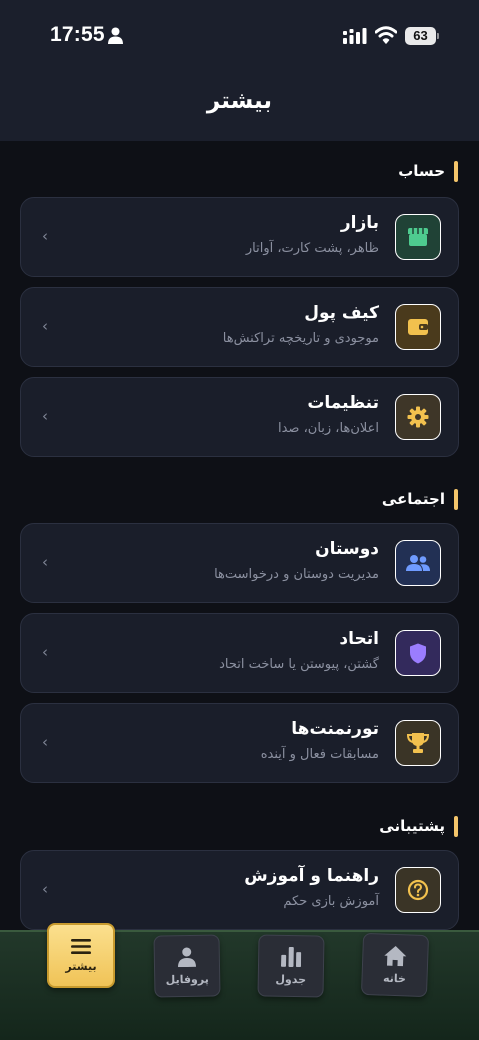 The height and width of the screenshot is (1040, 479). Describe the element at coordinates (412, 826) in the screenshot. I see `section-label: پشتیبانی` at that location.